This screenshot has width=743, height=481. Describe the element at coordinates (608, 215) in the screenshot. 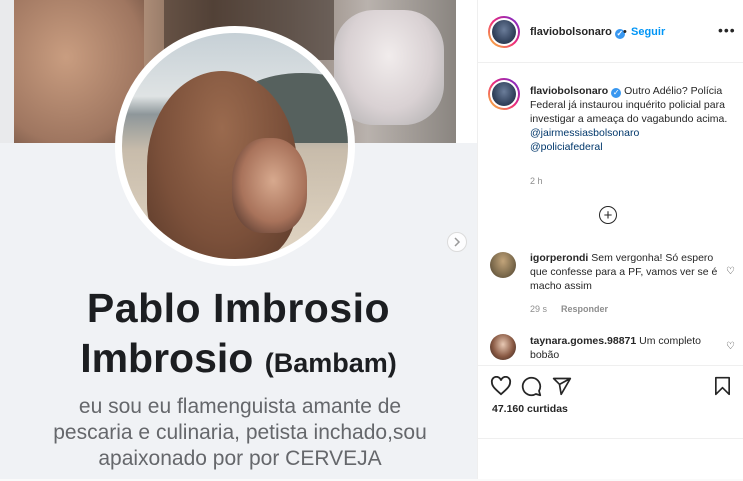

I see `load-more-comments-icon: +` at that location.